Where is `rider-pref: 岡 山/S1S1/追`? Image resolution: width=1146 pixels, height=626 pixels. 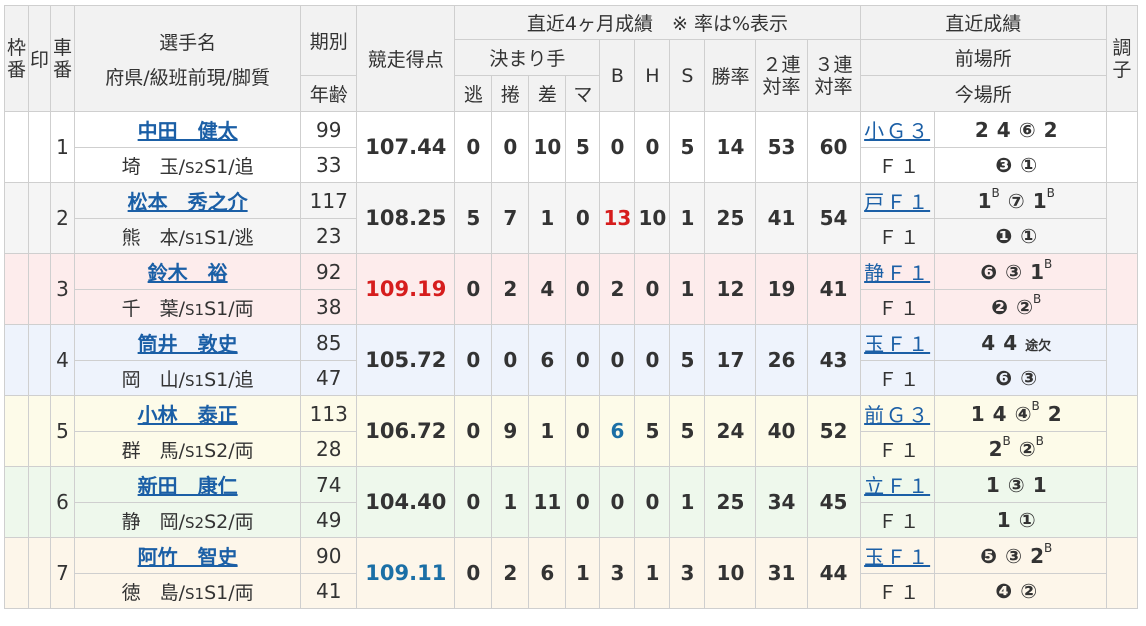 rider-pref: 岡 山/S1S1/追 is located at coordinates (188, 380).